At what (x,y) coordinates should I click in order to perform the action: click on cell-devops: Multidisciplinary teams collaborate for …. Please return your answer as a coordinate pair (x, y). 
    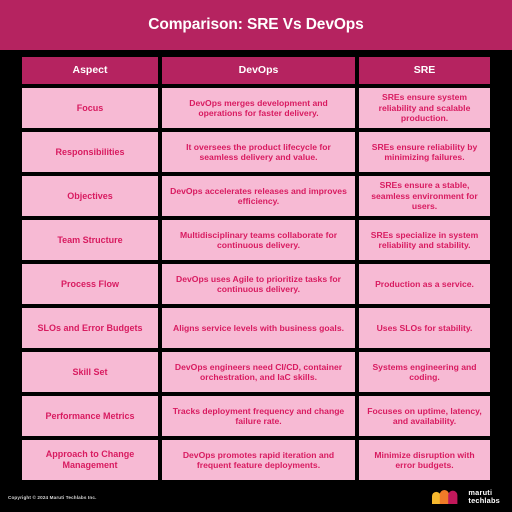
    Looking at the image, I should click on (258, 240).